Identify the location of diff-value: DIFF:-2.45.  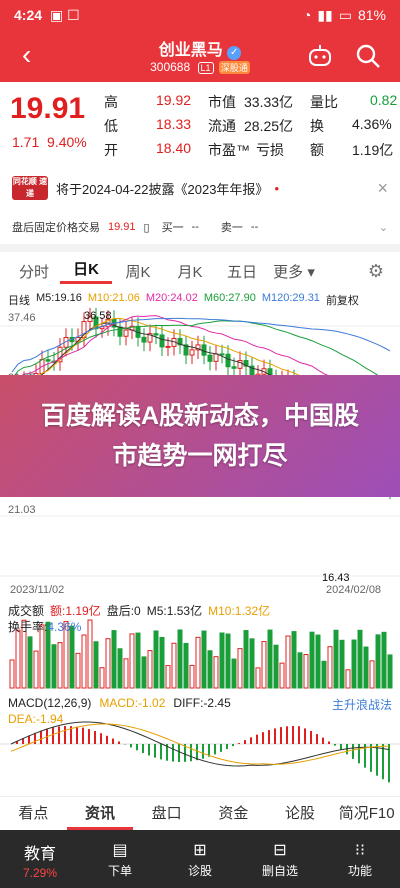
(202, 703).